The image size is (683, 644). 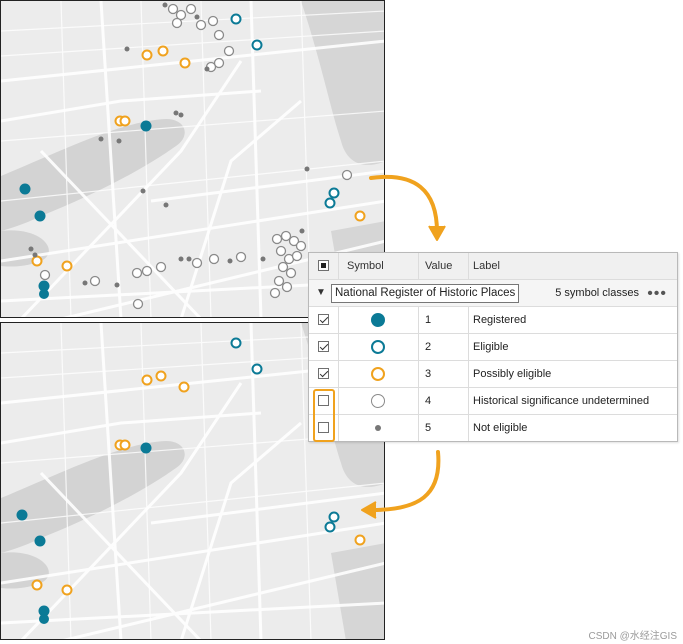 What do you see at coordinates (378, 374) in the screenshot?
I see `orange-ring-icon` at bounding box center [378, 374].